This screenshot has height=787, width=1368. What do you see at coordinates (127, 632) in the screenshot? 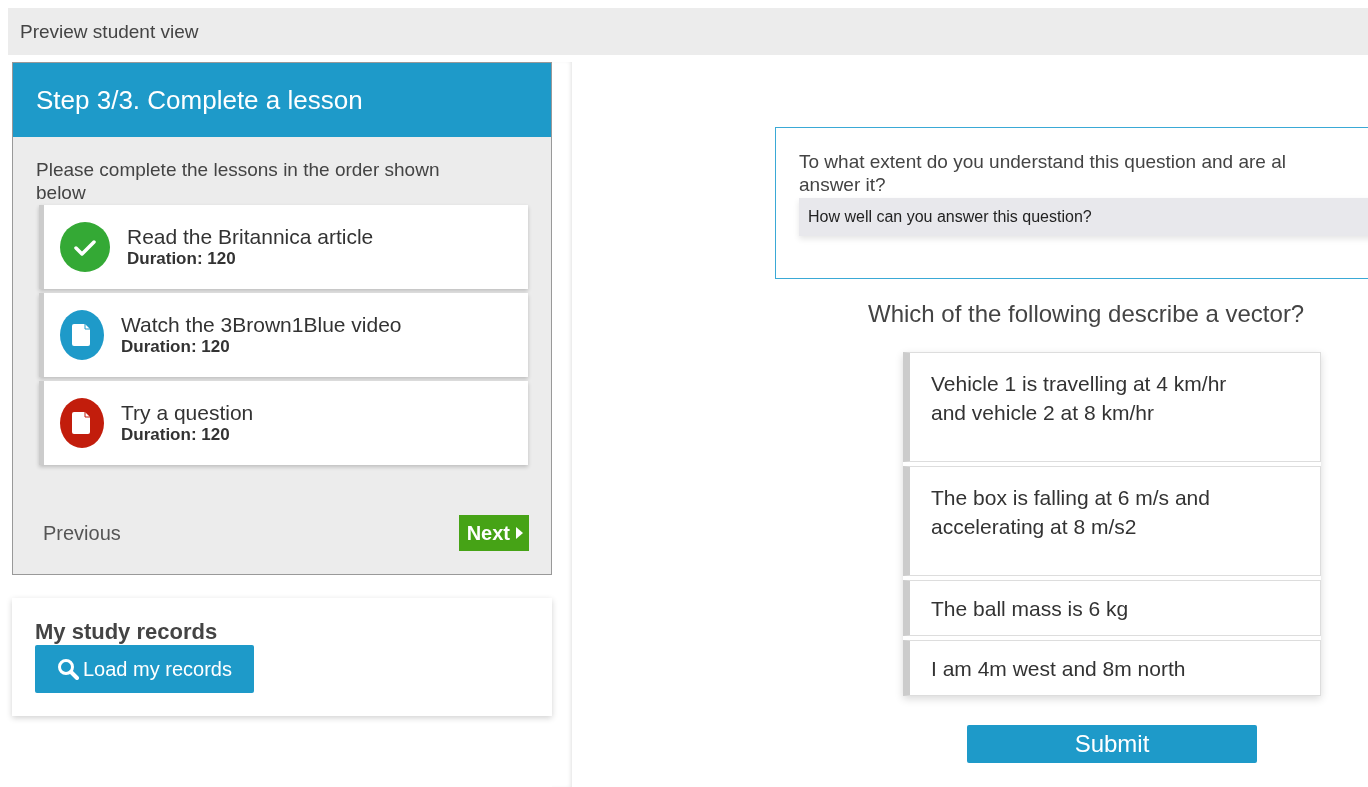
I see `records-title: My study records` at bounding box center [127, 632].